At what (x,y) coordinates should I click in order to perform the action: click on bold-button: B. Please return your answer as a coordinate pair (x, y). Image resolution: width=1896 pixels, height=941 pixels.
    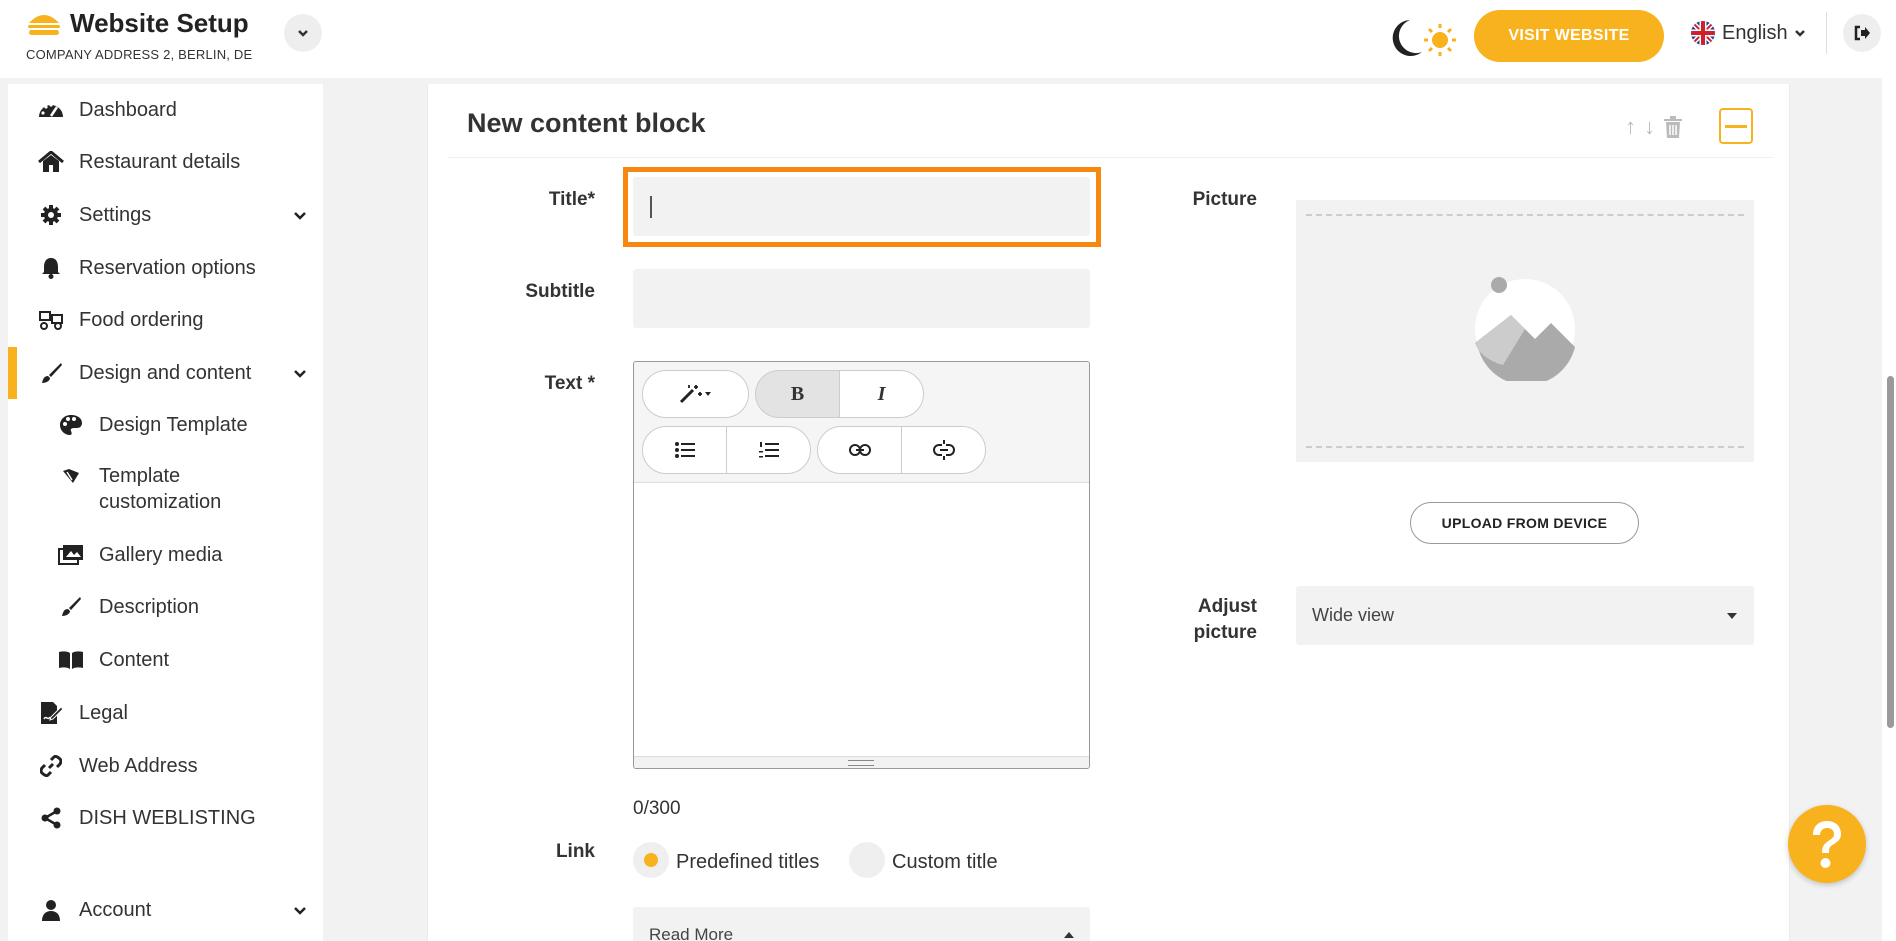
    Looking at the image, I should click on (797, 394).